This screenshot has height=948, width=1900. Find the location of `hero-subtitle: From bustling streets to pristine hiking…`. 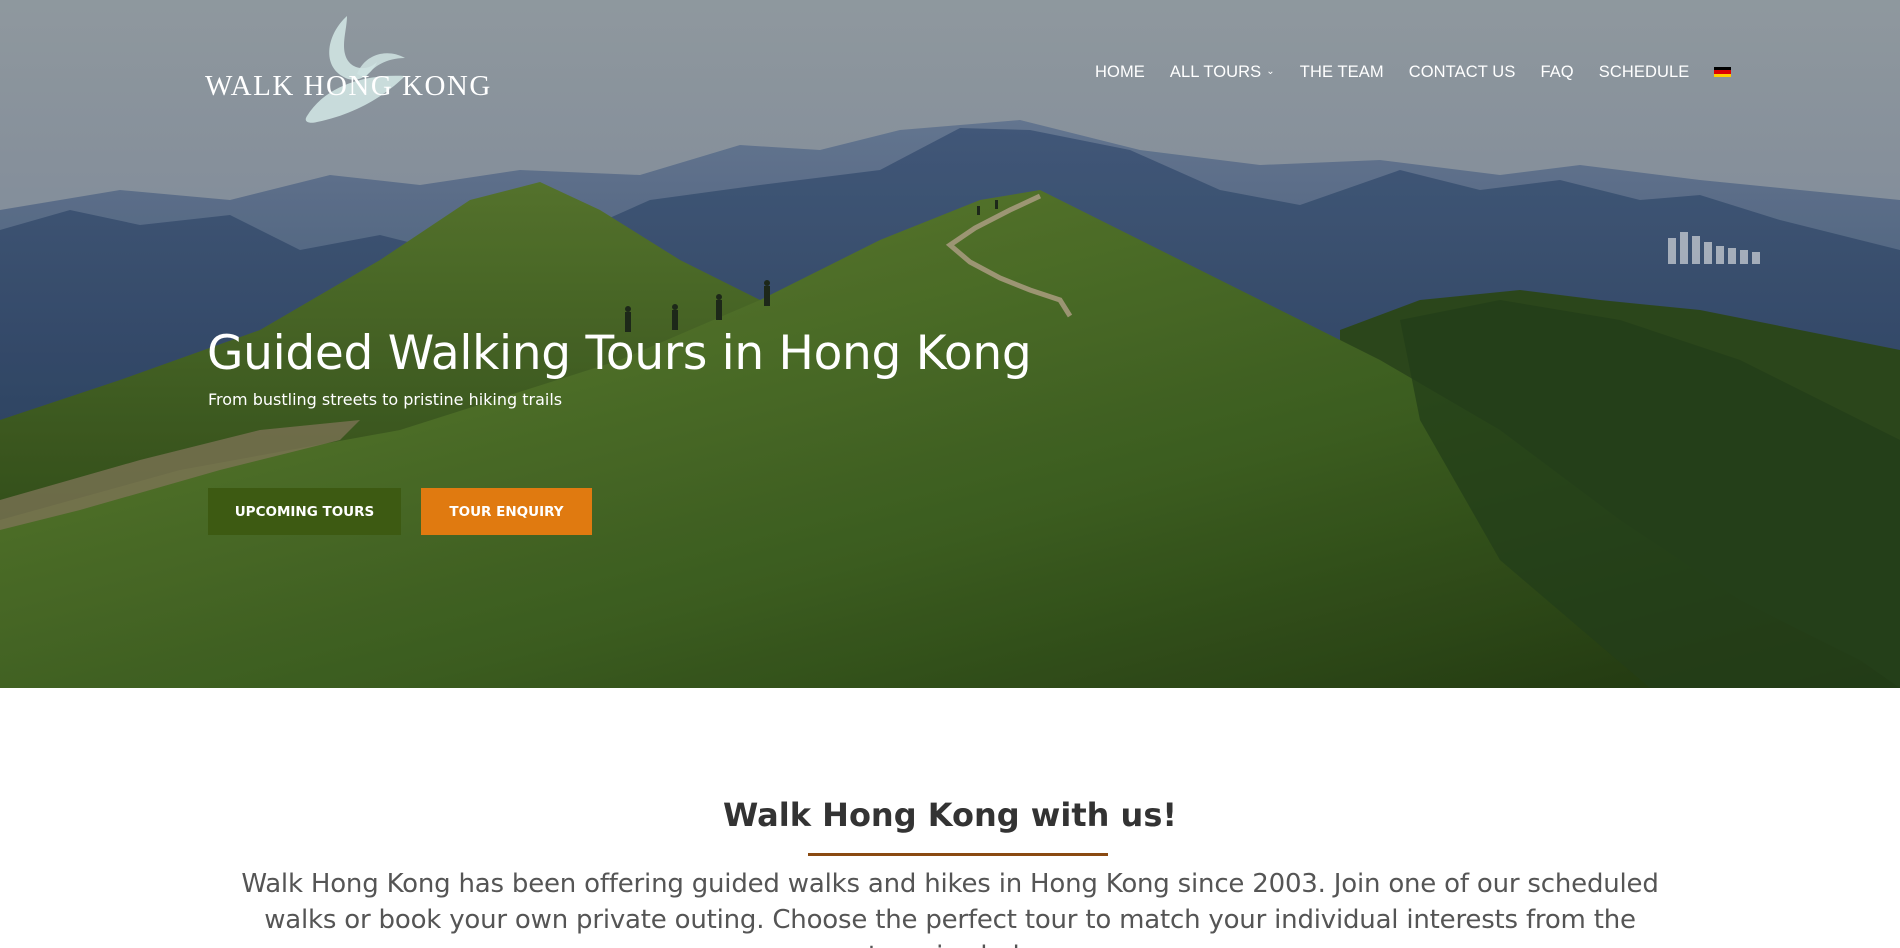

hero-subtitle: From bustling streets to pristine hiking… is located at coordinates (385, 399).